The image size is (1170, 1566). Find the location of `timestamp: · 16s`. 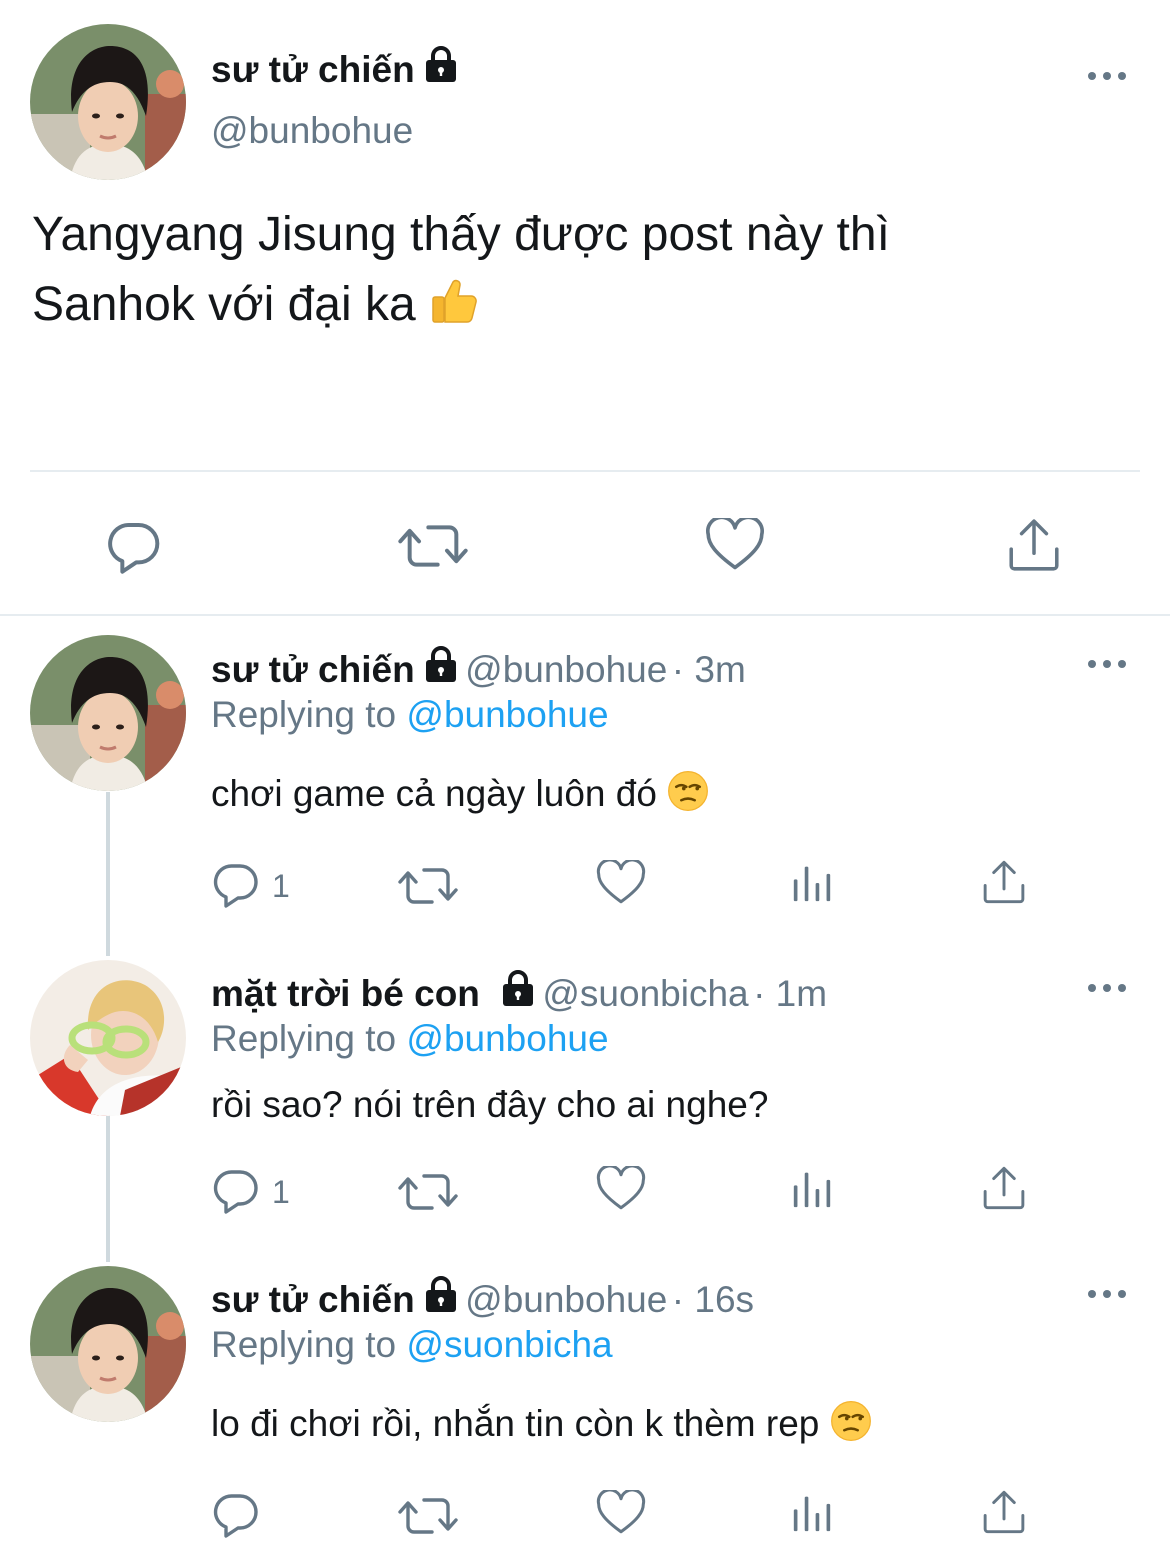

timestamp: · 16s is located at coordinates (713, 1299).